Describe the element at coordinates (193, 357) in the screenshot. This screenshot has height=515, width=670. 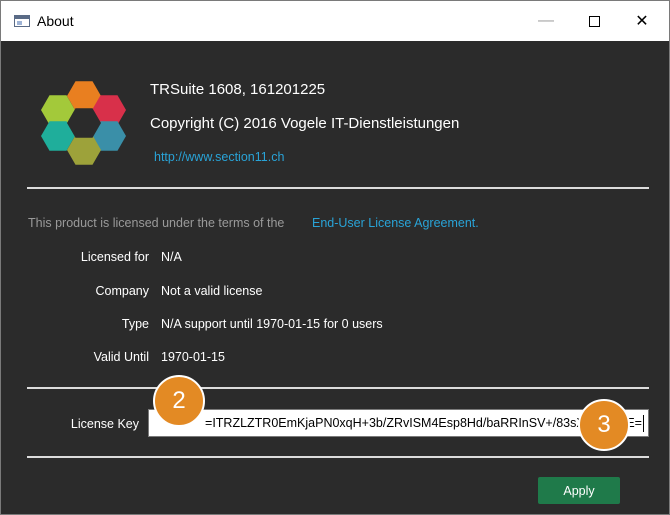
I see `valid-until-value: 1970-01-15` at that location.